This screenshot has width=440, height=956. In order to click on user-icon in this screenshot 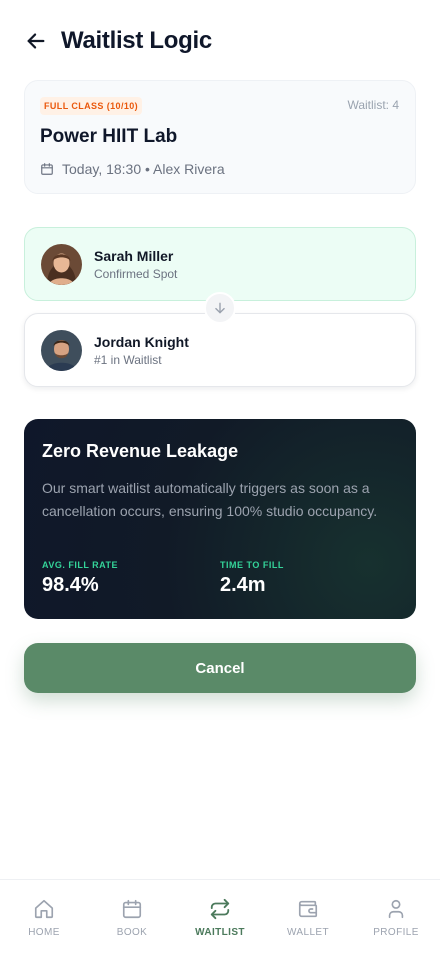, I will do `click(396, 909)`.